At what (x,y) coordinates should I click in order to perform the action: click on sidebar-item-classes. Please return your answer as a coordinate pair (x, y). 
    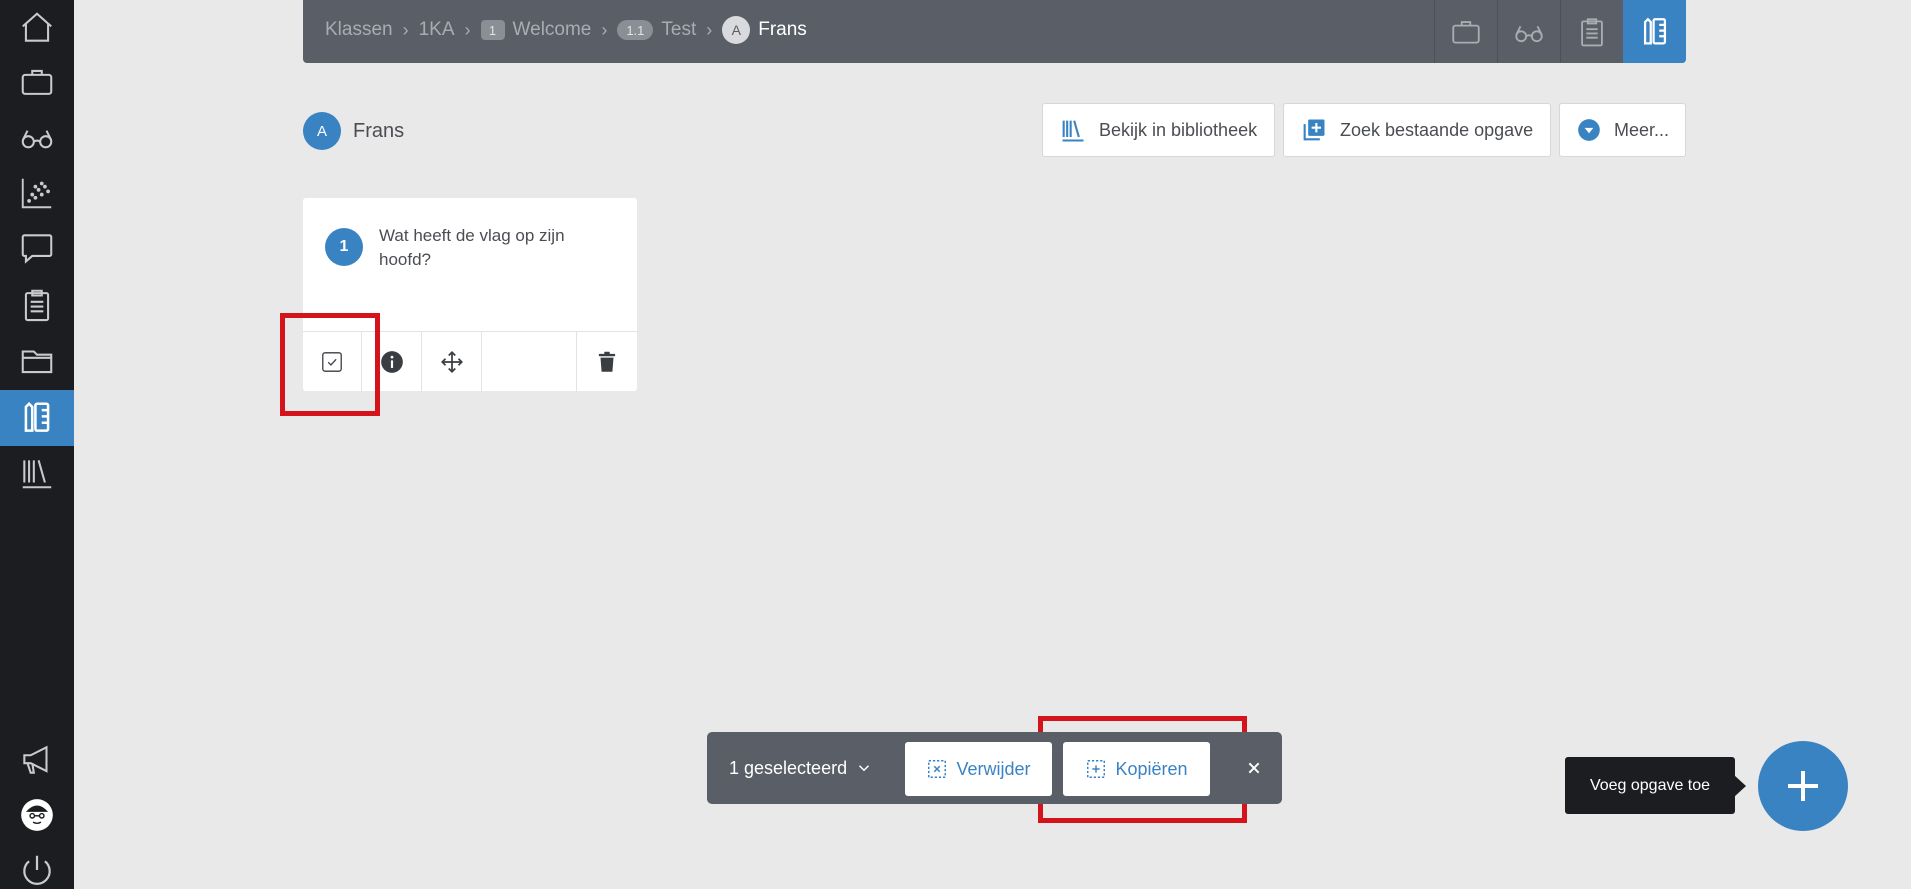
    Looking at the image, I should click on (37, 82).